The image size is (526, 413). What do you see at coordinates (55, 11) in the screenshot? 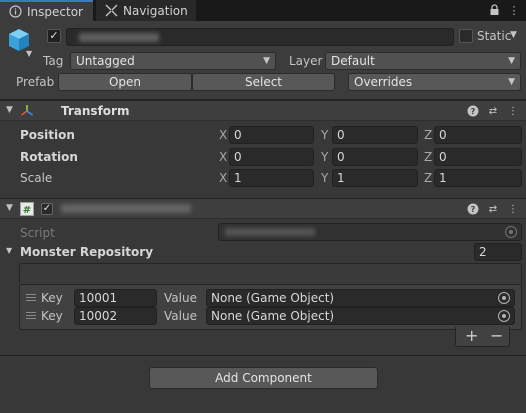
I see `tab-label: Inspector` at bounding box center [55, 11].